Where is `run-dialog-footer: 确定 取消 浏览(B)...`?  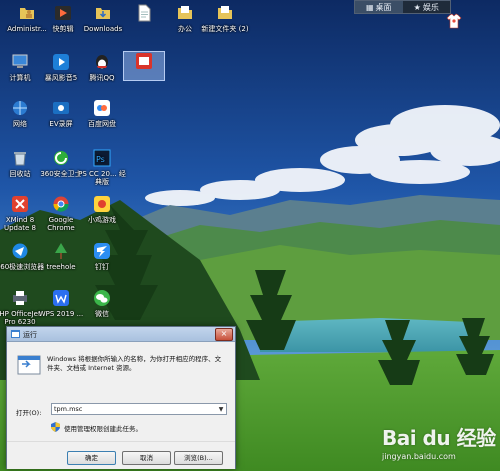
run-dialog-footer: 确定 取消 浏览(B)... is located at coordinates (121, 455).